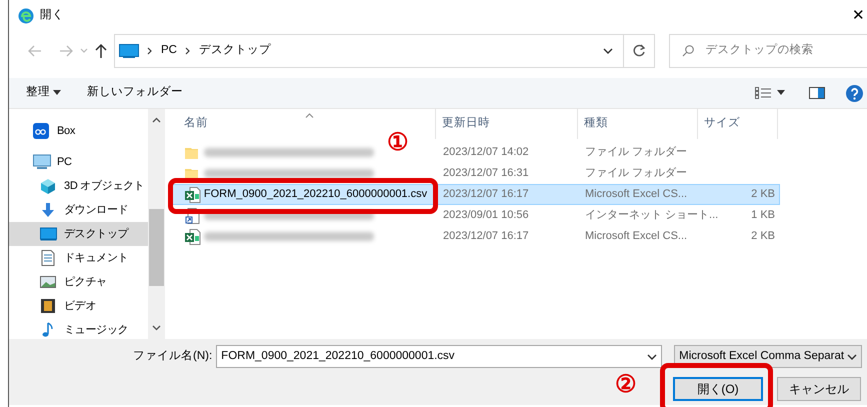  I want to click on picture-icon, so click(49, 282).